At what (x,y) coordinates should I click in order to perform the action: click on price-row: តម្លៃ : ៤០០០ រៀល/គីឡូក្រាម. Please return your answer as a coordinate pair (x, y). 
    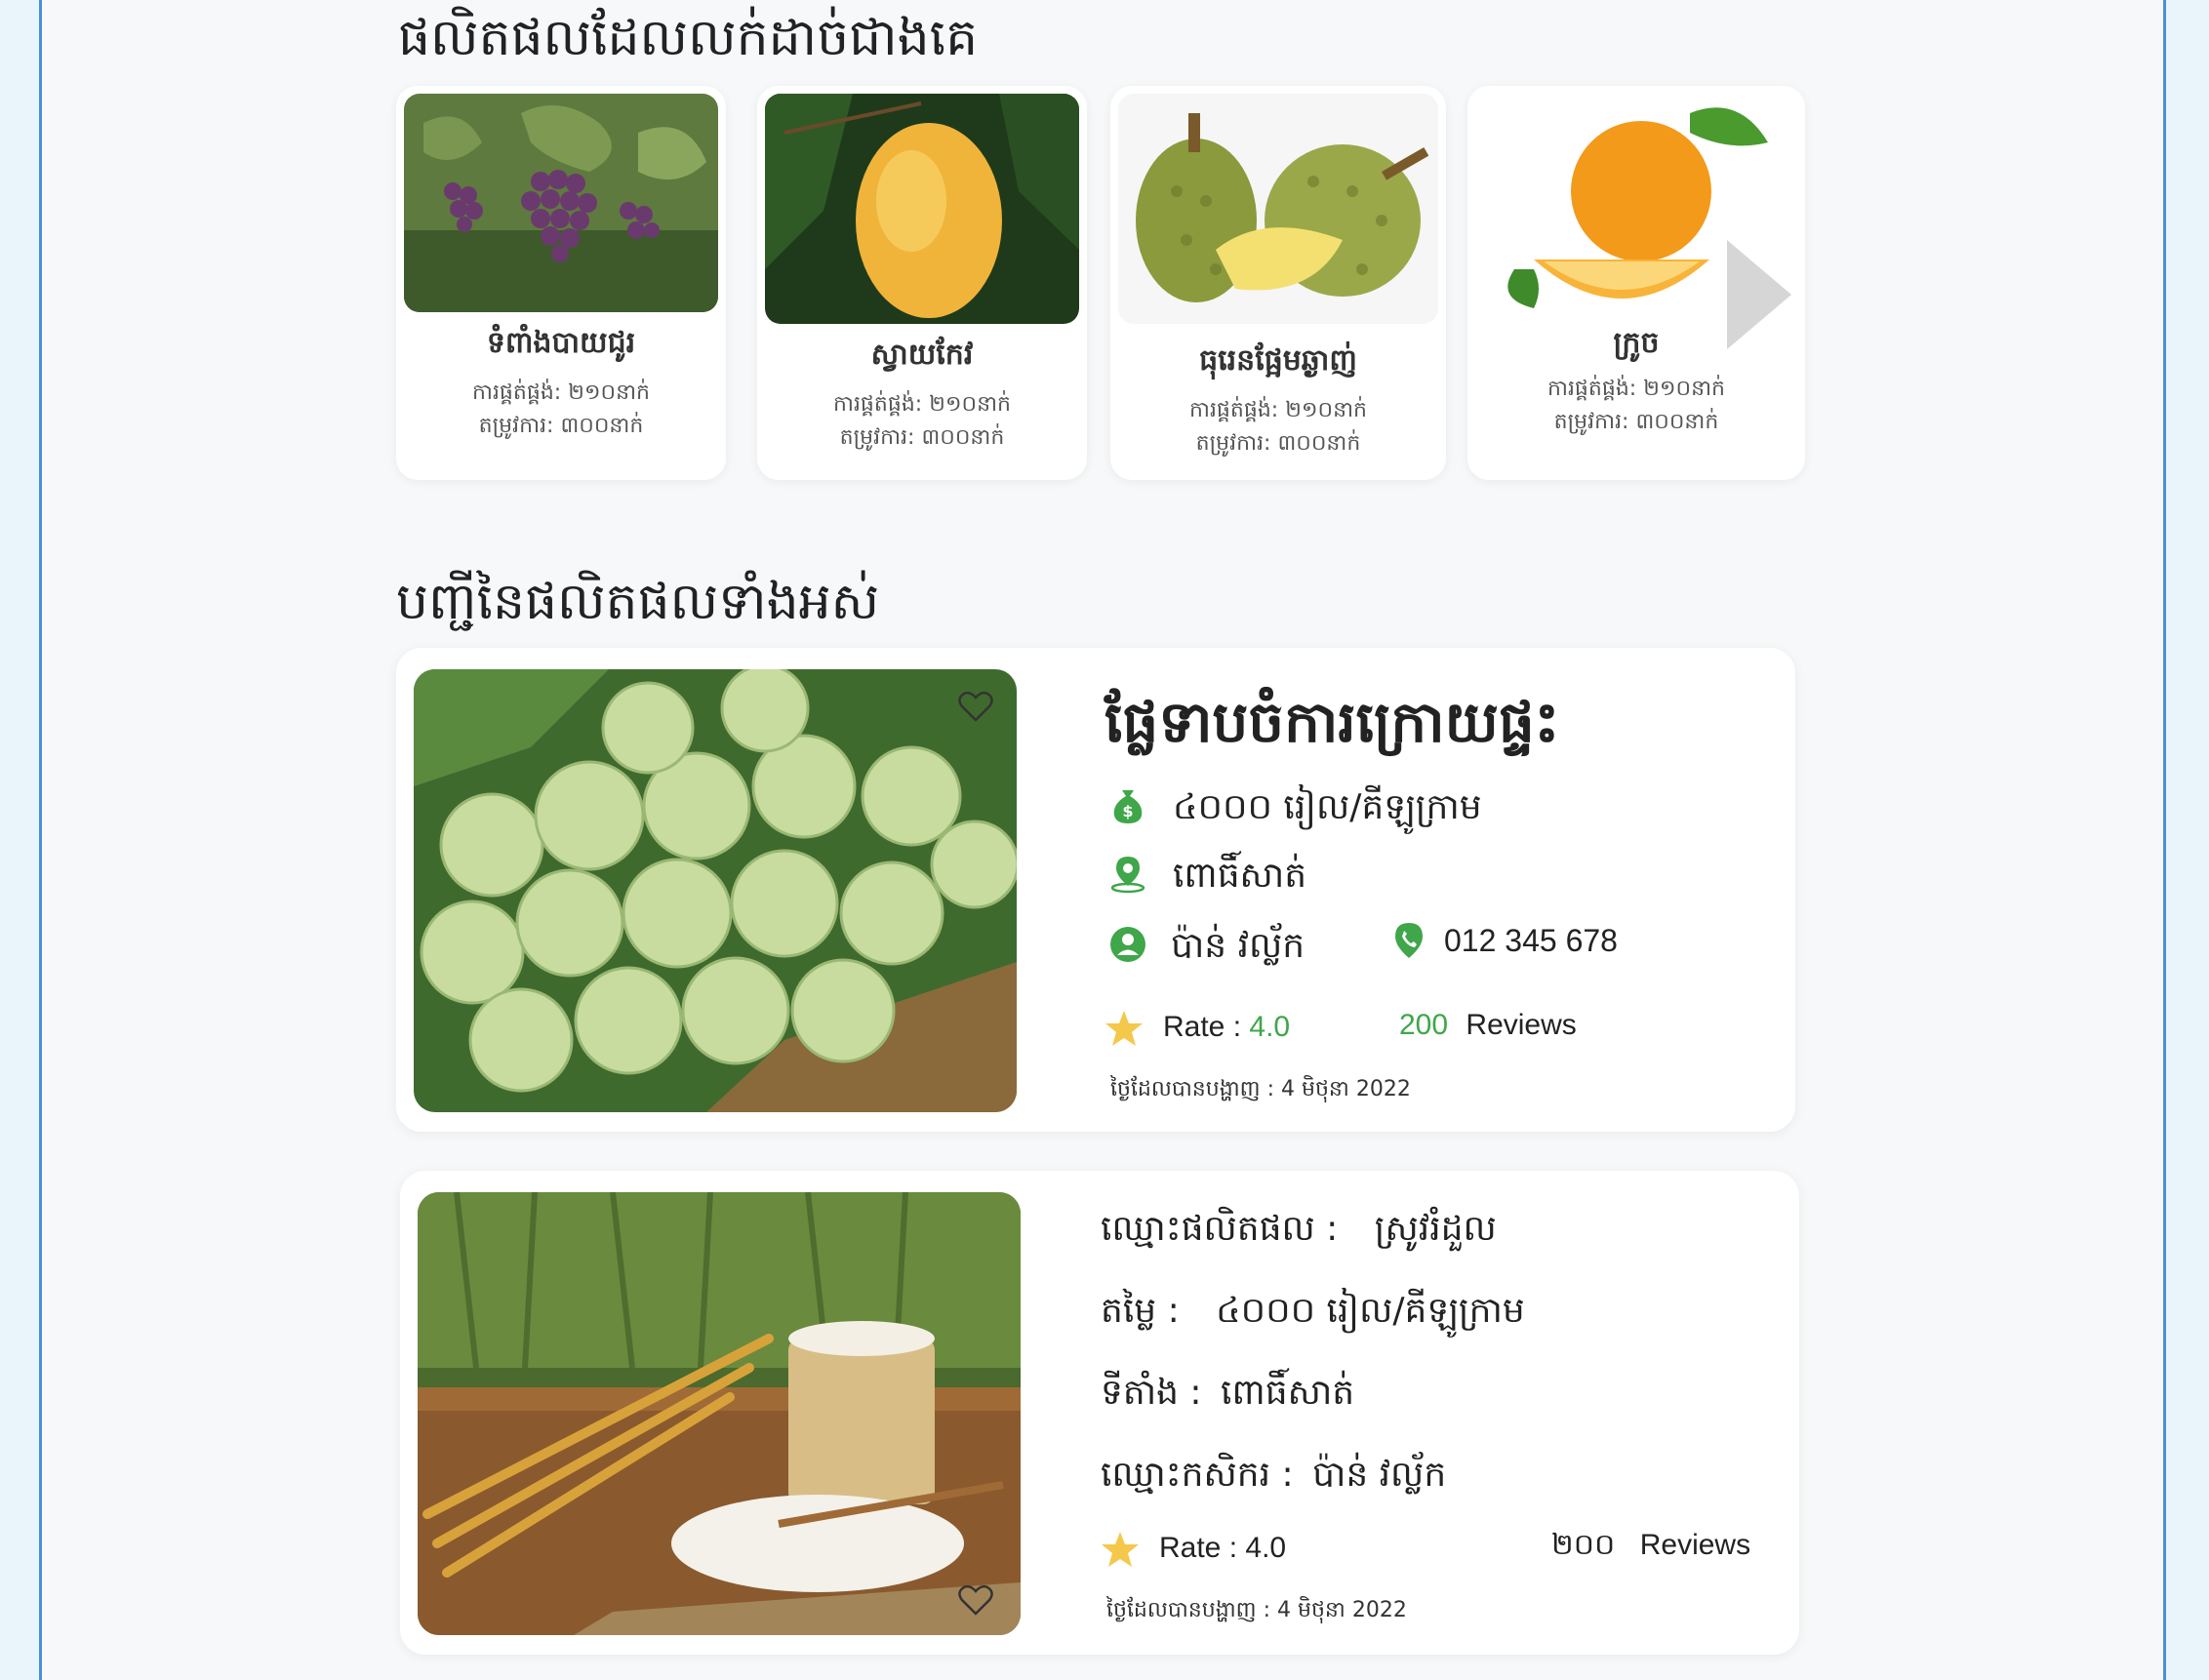
    Looking at the image, I should click on (1313, 1314).